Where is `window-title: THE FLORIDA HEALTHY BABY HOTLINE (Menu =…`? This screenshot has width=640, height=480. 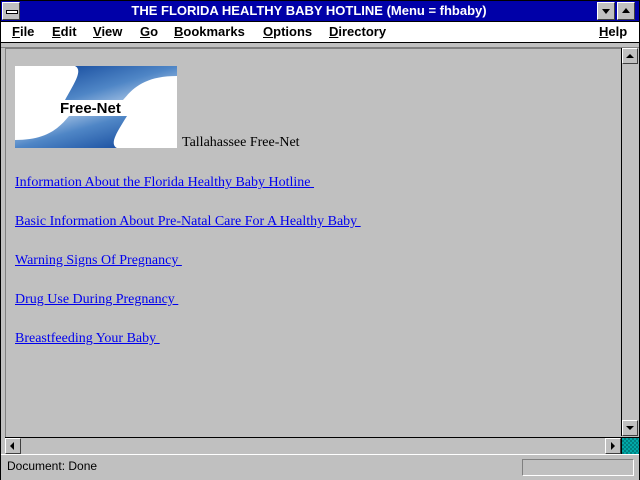
window-title: THE FLORIDA HEALTHY BABY HOTLINE (Menu =… is located at coordinates (309, 10).